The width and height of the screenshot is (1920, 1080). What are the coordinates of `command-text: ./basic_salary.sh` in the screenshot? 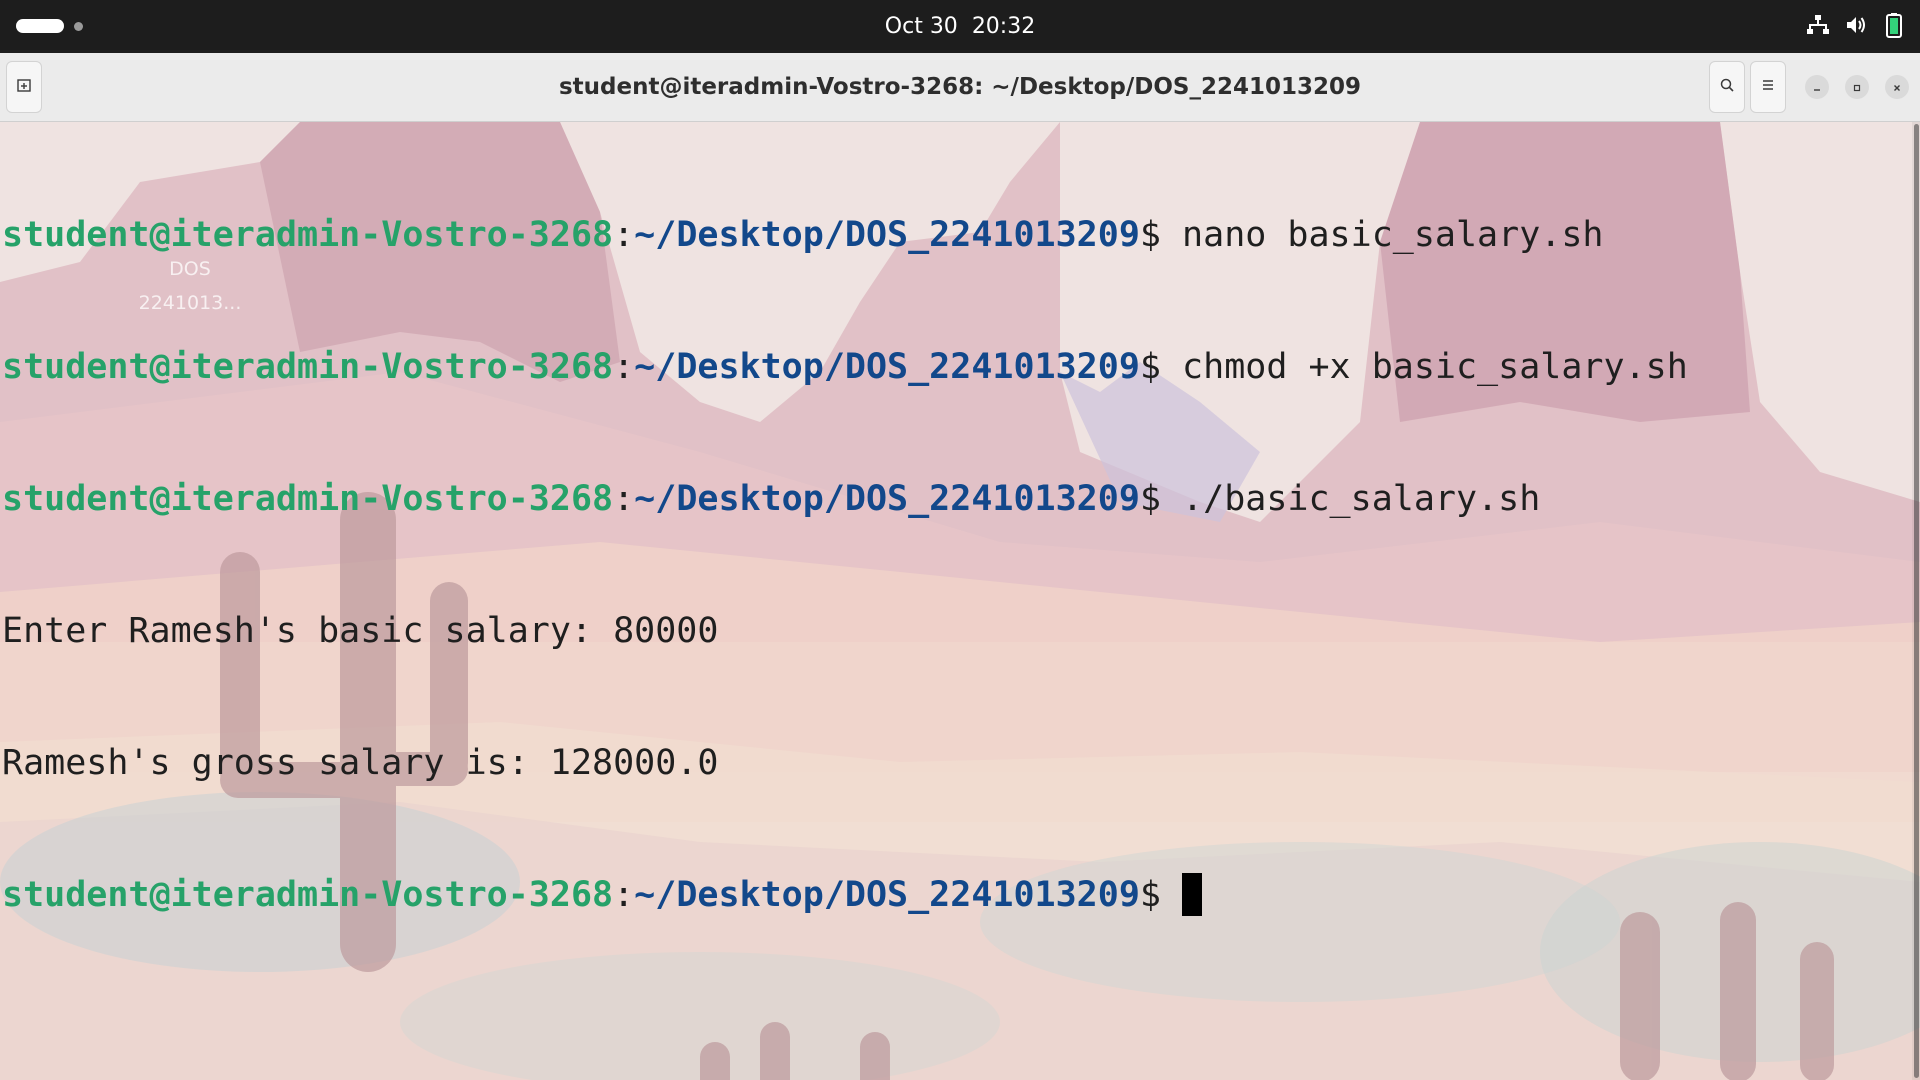 It's located at (1350, 499).